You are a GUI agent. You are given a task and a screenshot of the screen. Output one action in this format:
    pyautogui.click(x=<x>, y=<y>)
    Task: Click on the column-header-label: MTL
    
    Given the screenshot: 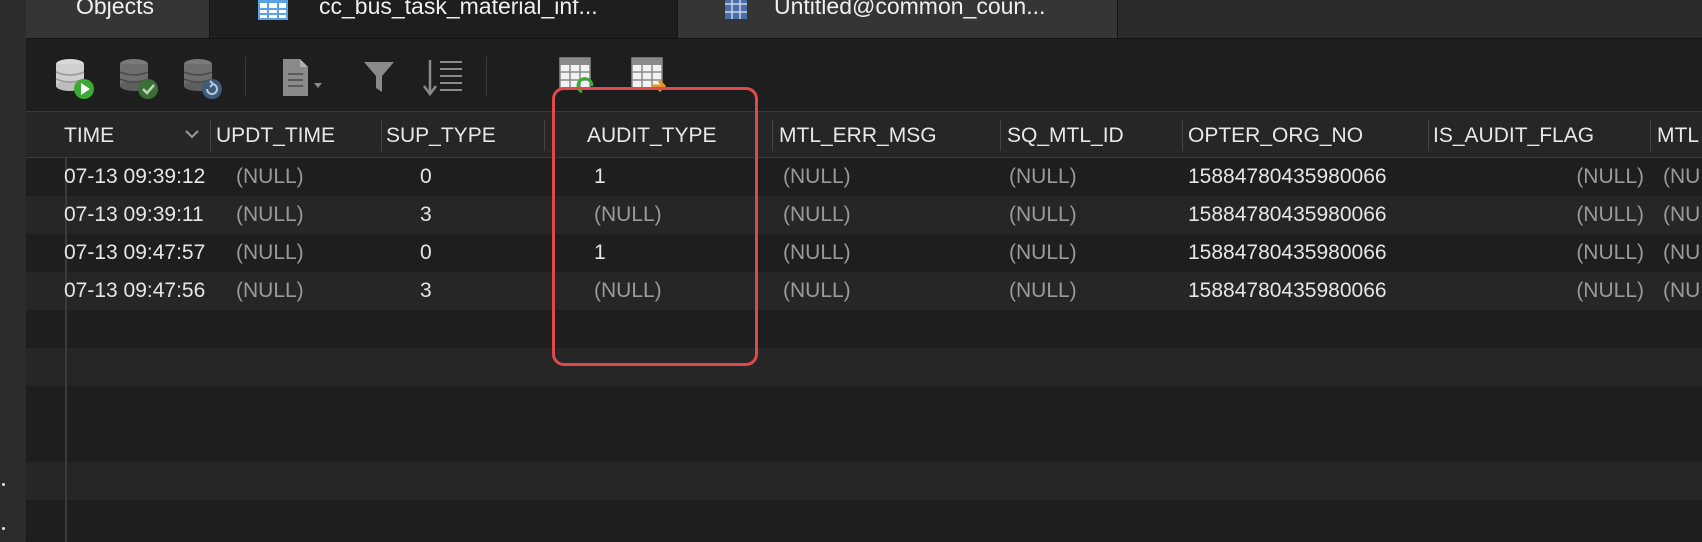 What is the action you would take?
    pyautogui.click(x=1678, y=135)
    